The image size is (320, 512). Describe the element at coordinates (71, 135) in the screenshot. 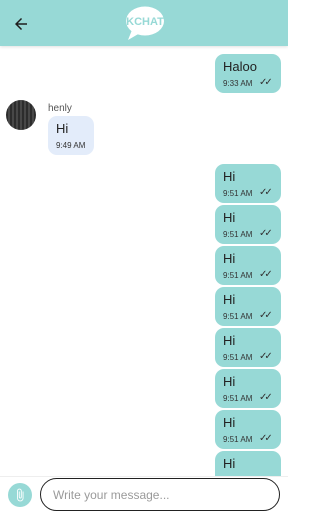

I see `message-bubble-received: Hi 9:49 AM` at that location.